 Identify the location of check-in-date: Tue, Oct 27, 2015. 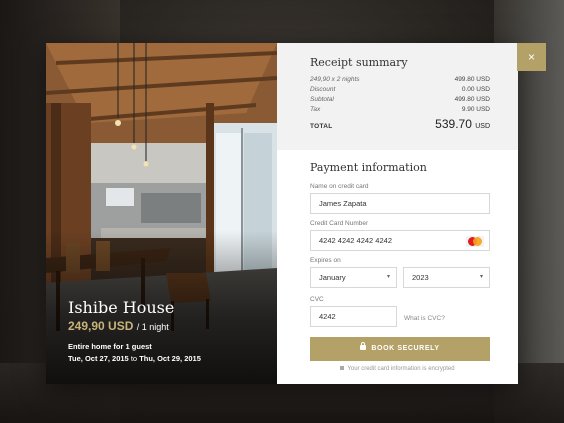
(98, 358).